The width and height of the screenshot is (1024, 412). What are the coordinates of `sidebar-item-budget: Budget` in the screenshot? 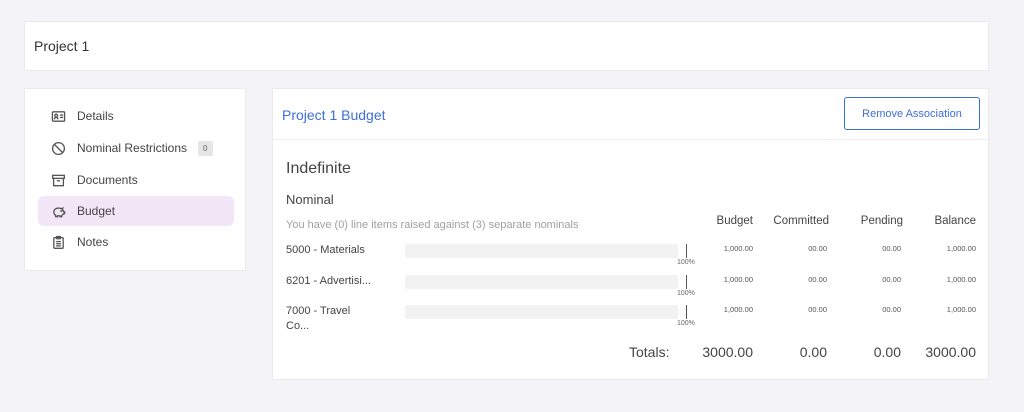 It's located at (136, 211).